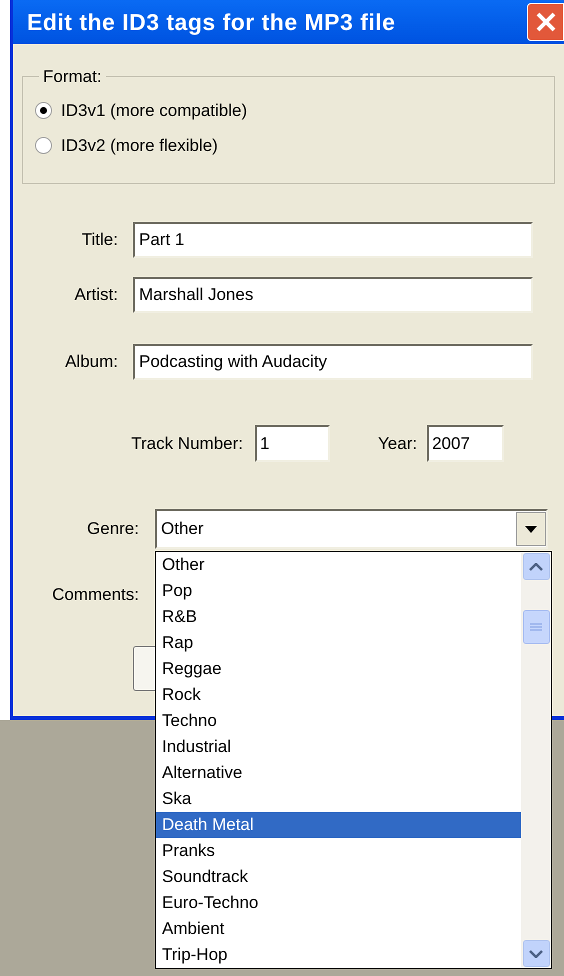 This screenshot has height=976, width=564. Describe the element at coordinates (338, 877) in the screenshot. I see `list-item: Soundtrack` at that location.